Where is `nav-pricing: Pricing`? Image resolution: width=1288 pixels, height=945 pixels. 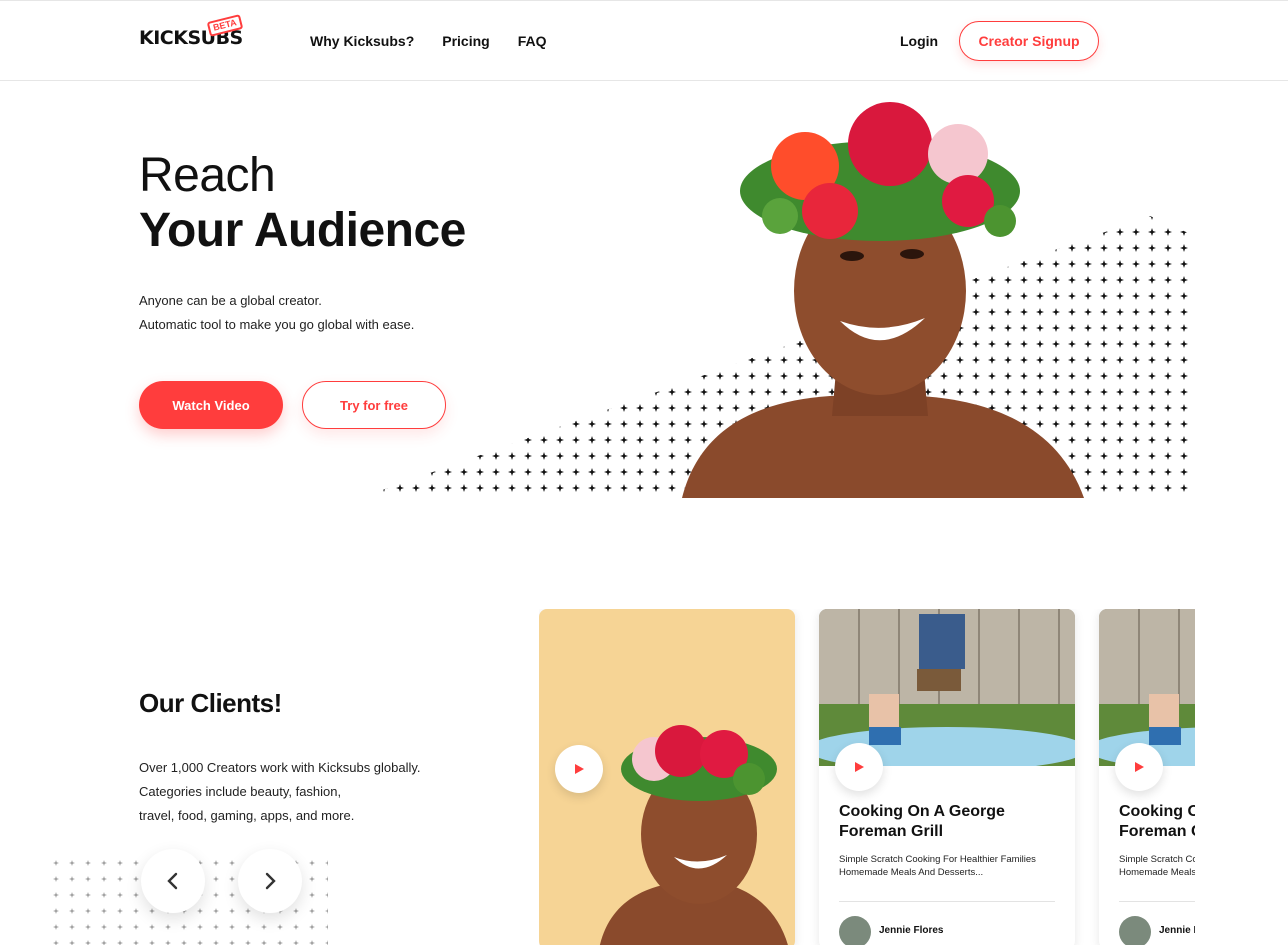 nav-pricing: Pricing is located at coordinates (465, 41).